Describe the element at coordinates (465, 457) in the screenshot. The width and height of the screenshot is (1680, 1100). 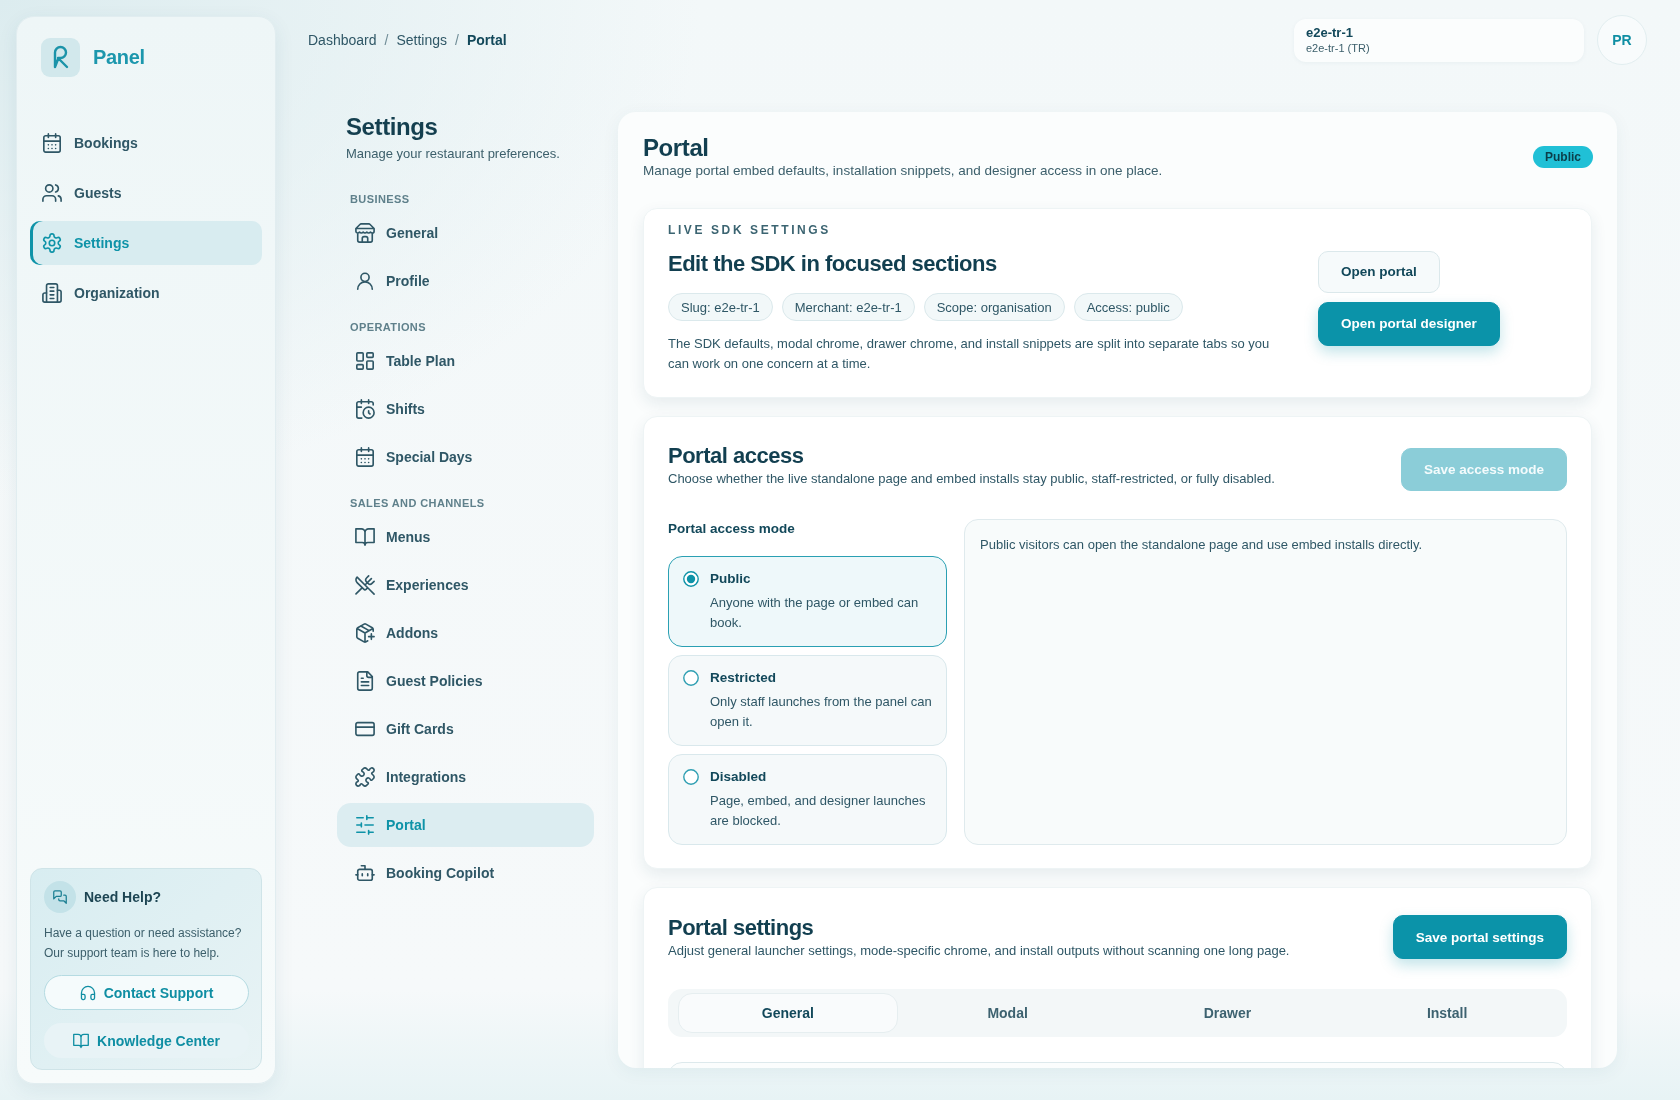
I see `settings-nav-item: Special Days` at that location.